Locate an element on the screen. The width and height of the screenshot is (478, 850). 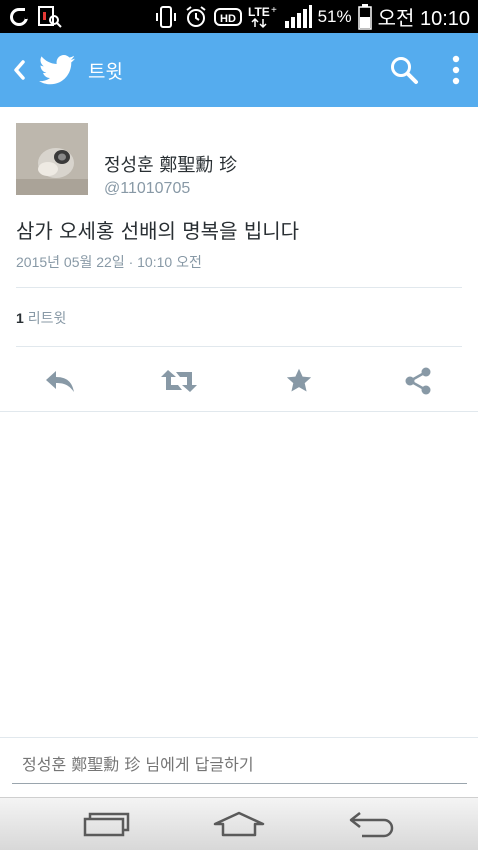
status-bar: HD LTE + 51% 오전 10:10 is located at coordinates (239, 16).